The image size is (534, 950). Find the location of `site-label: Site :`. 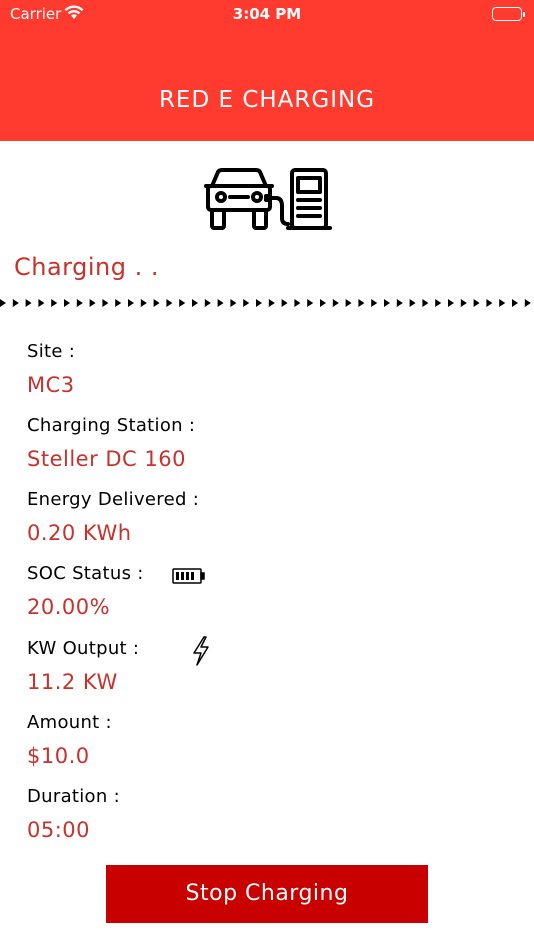

site-label: Site : is located at coordinates (51, 351).